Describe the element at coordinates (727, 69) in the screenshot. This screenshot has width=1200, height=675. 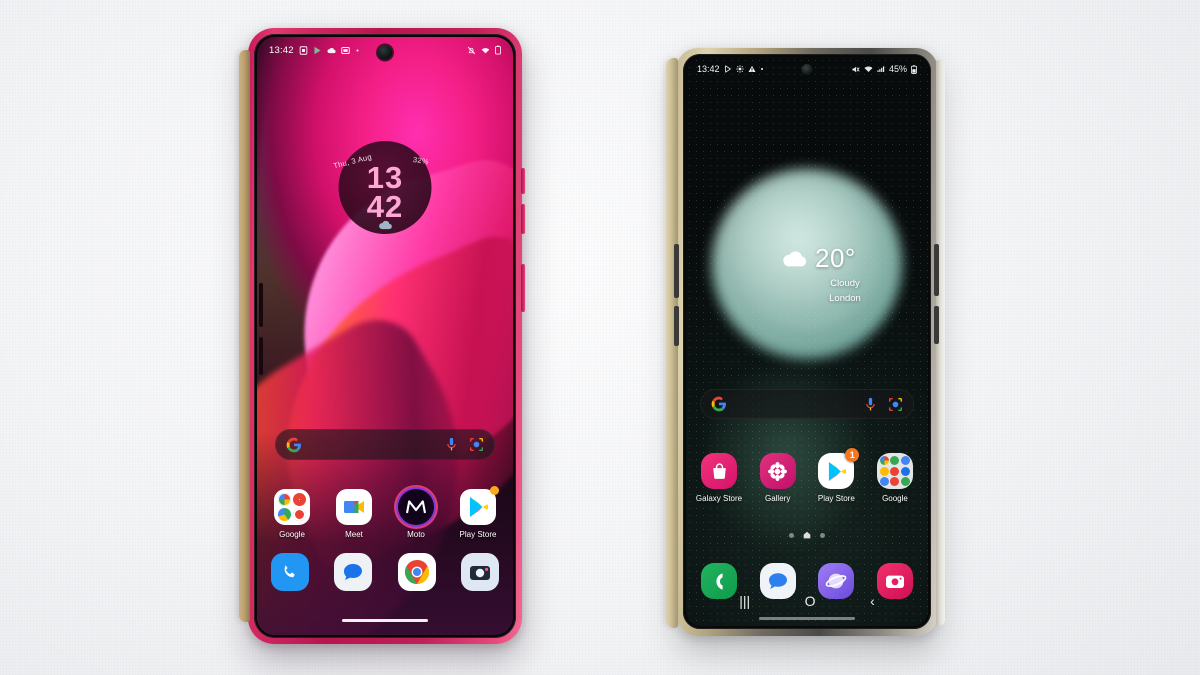
I see `play-icon` at that location.